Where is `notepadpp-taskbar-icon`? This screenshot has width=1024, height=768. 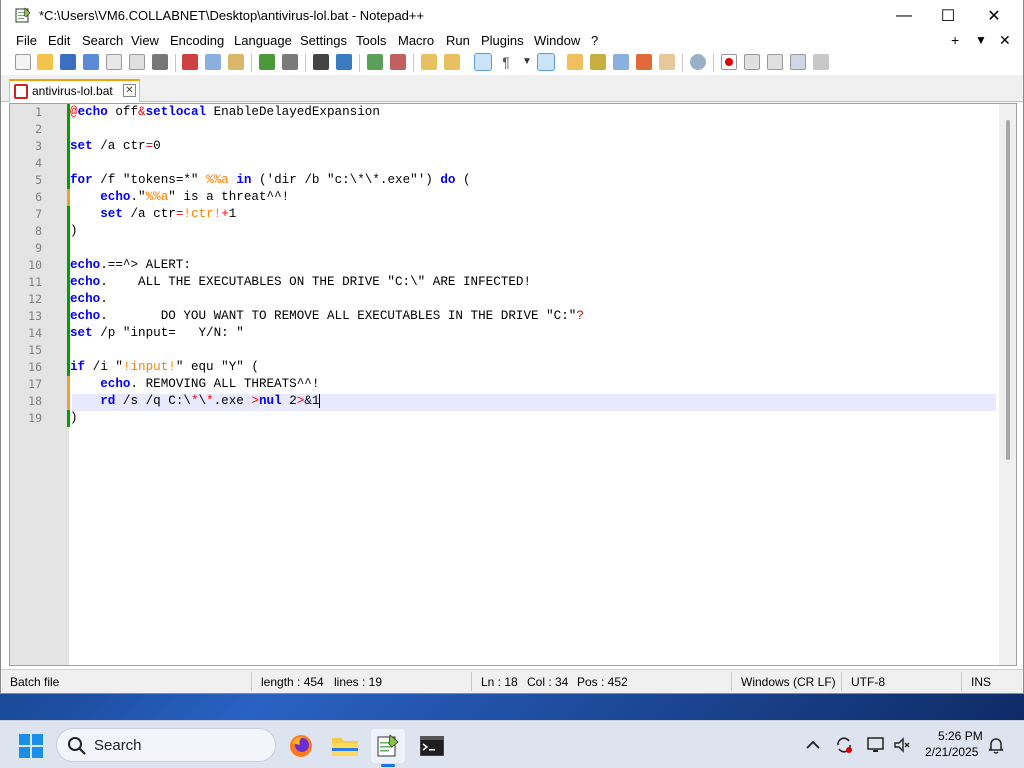 notepadpp-taskbar-icon is located at coordinates (388, 746).